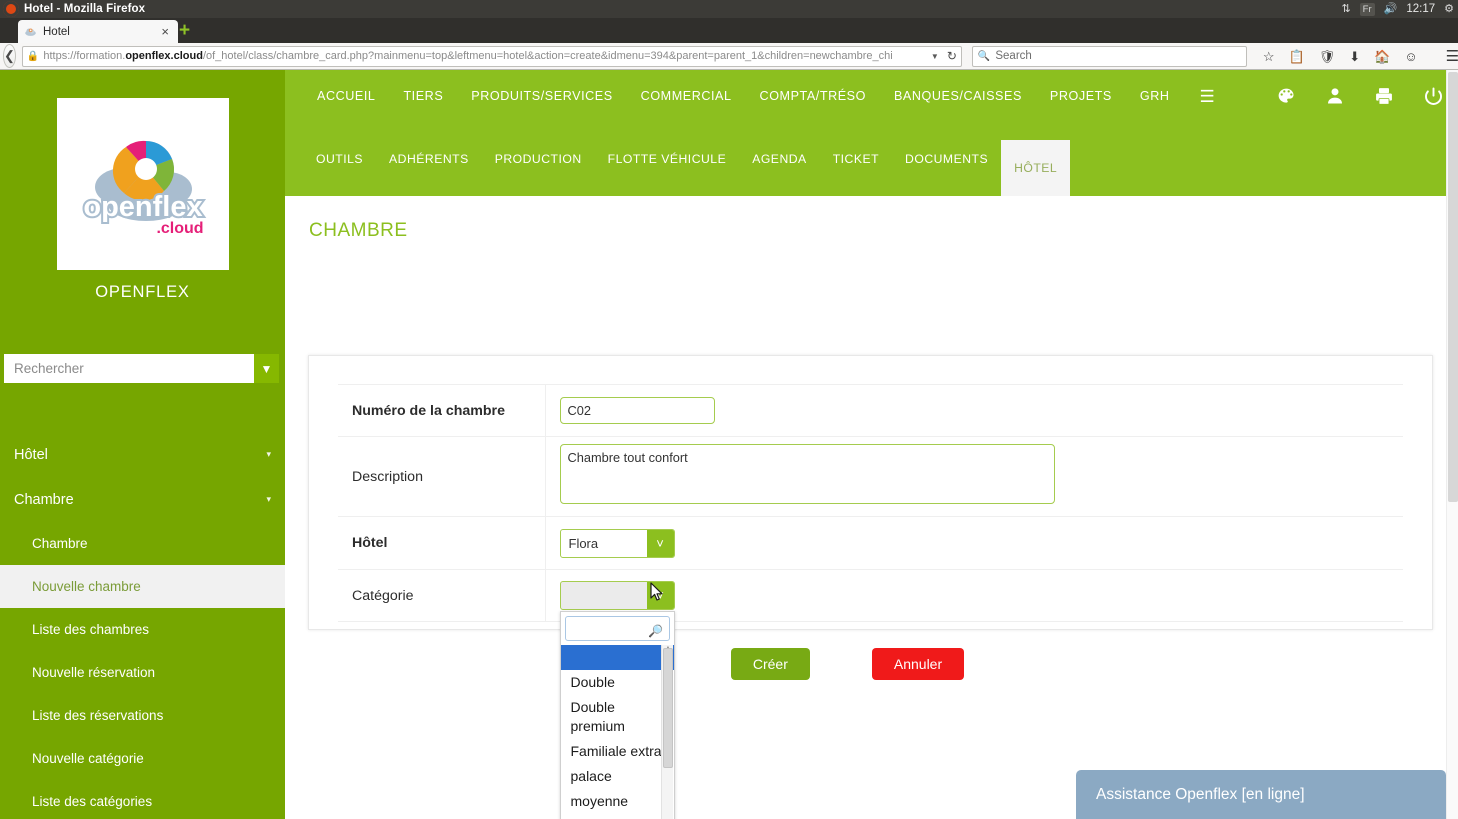  What do you see at coordinates (1354, 56) in the screenshot?
I see `download-icon: ⬇` at bounding box center [1354, 56].